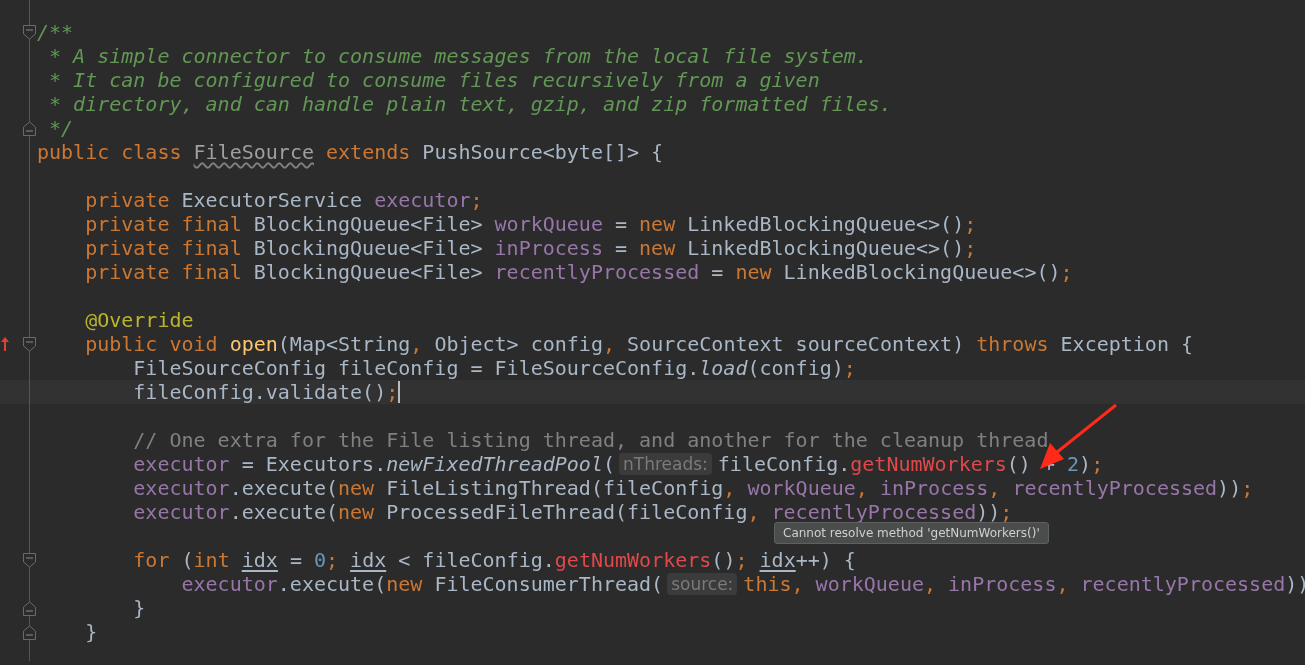  Describe the element at coordinates (139, 320) in the screenshot. I see `code-text: @Override` at that location.